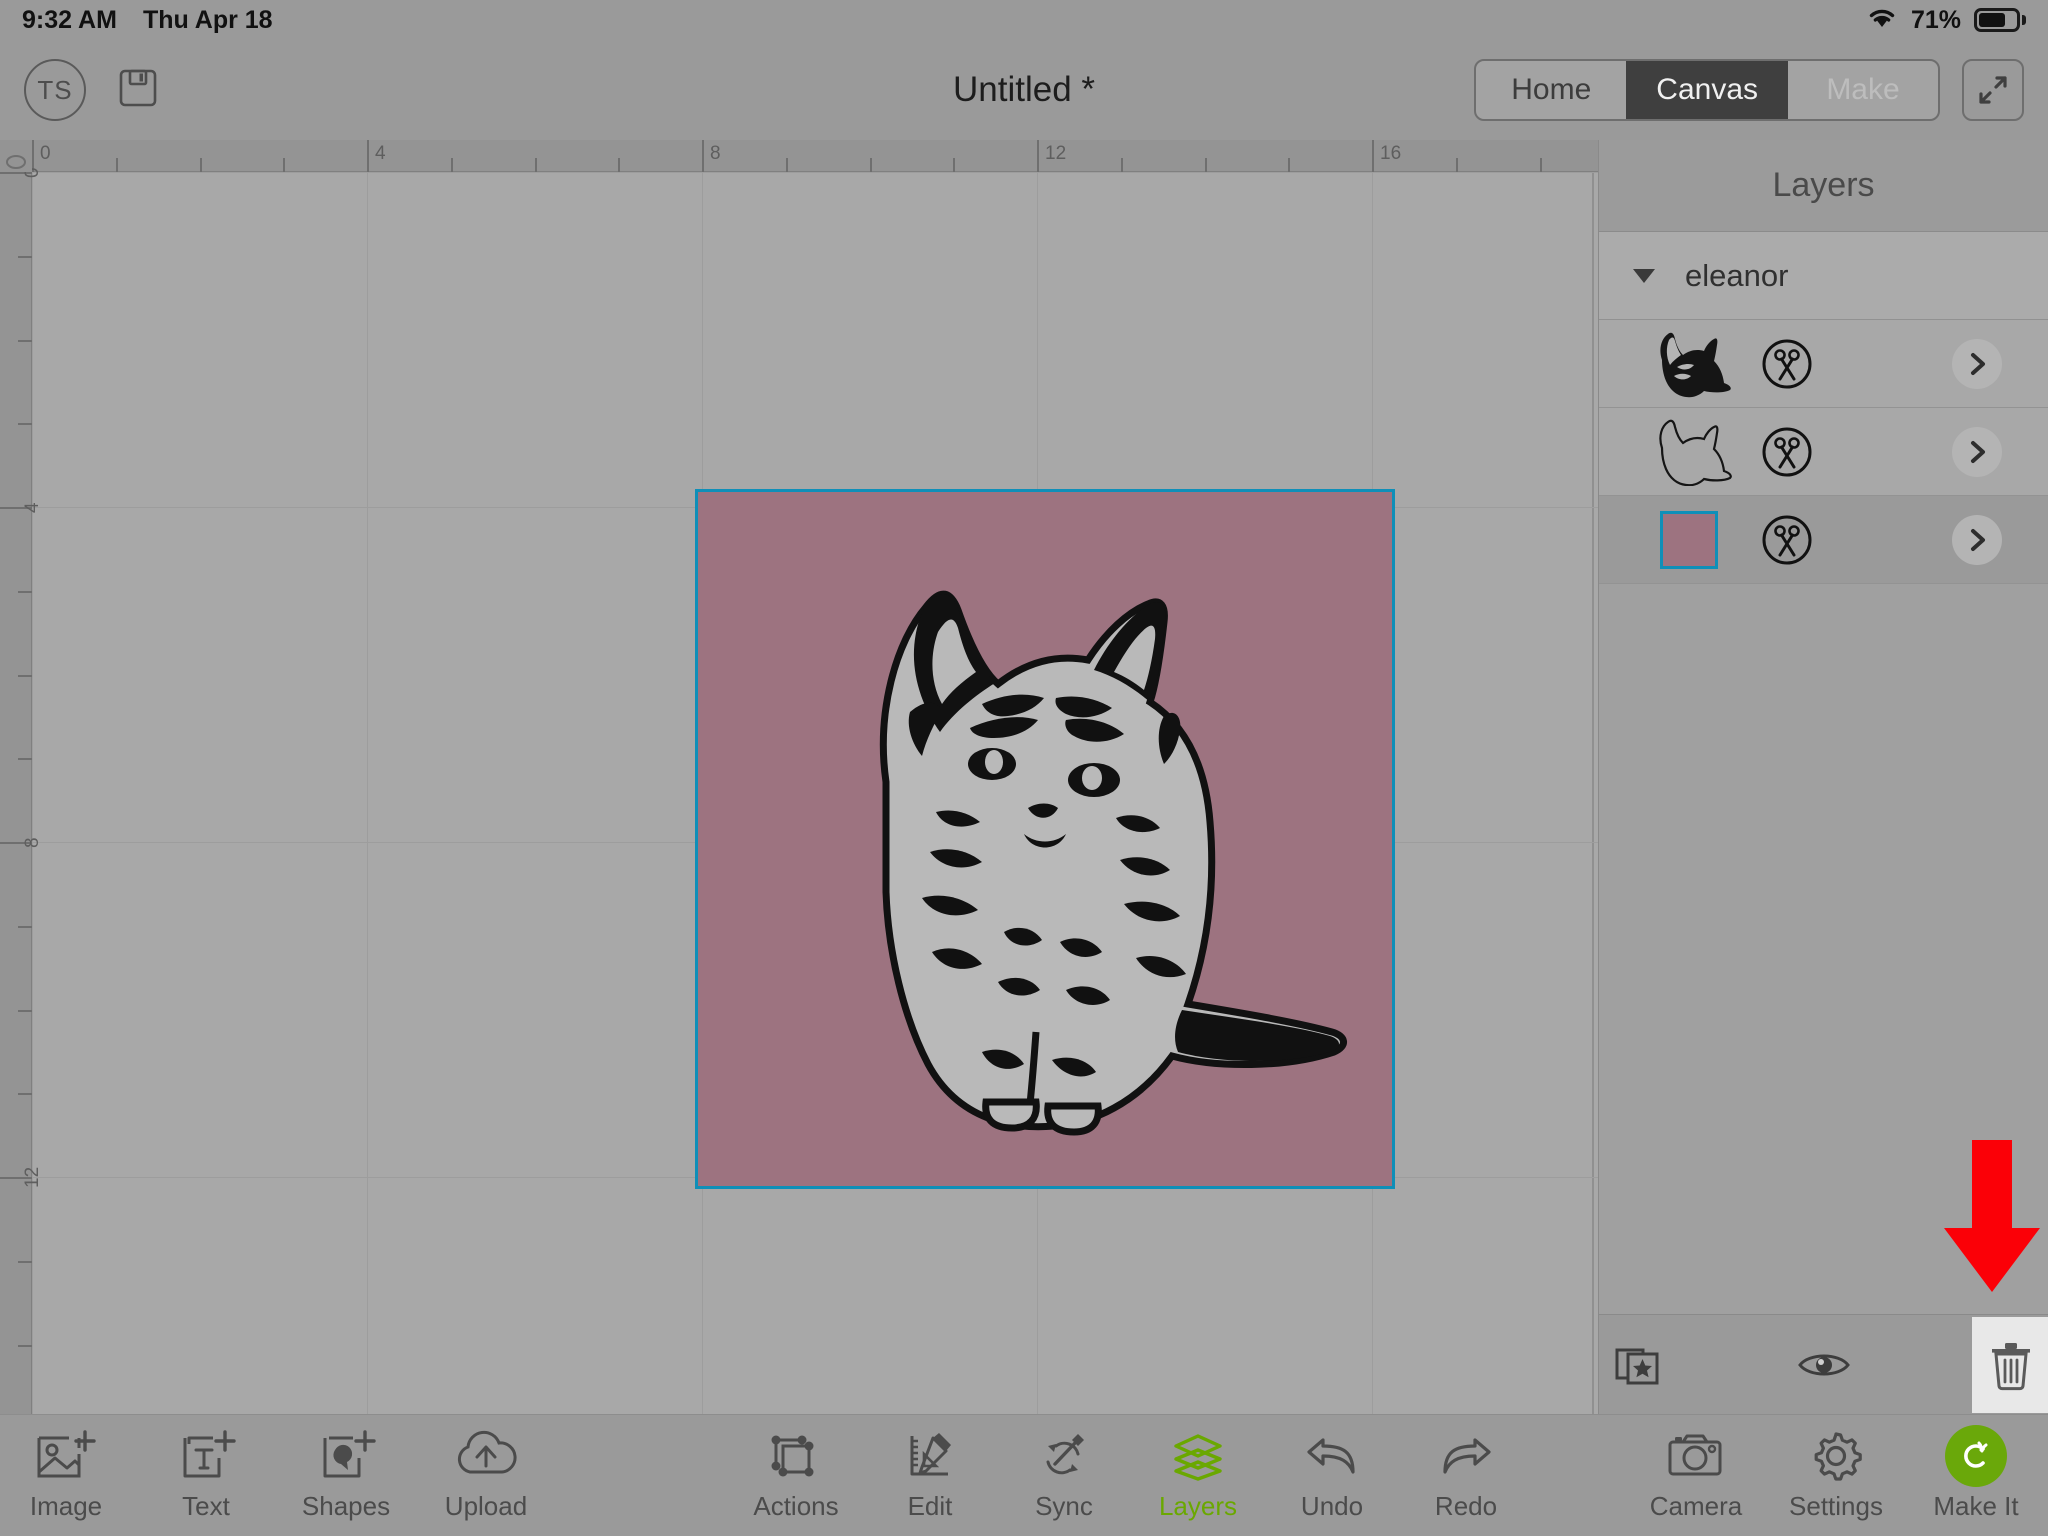  I want to click on delete-layer-button, so click(2010, 1364).